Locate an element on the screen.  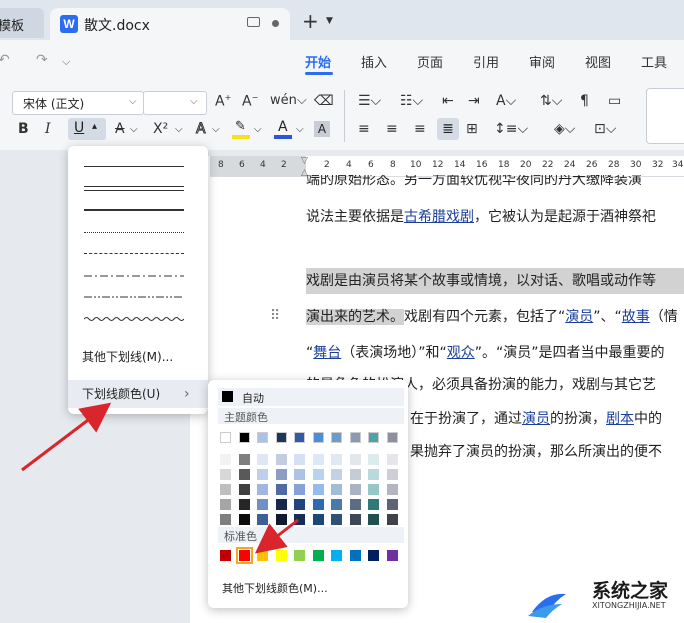
annotation-arrows is located at coordinates (160, 478).